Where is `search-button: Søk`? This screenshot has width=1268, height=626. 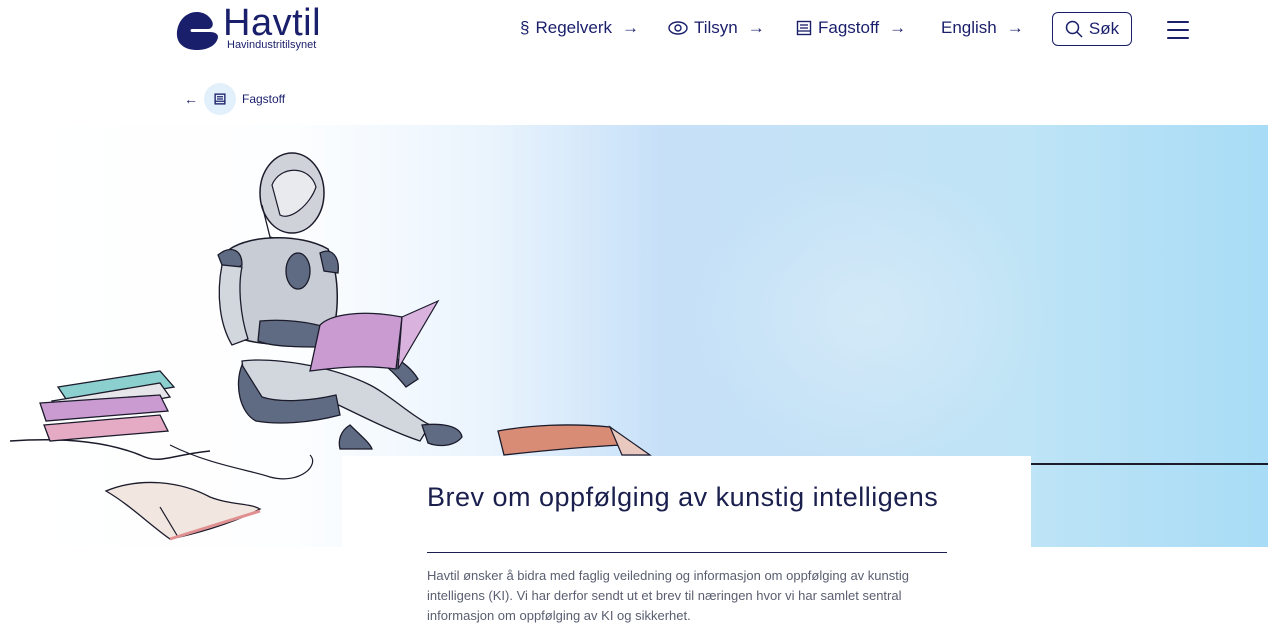 search-button: Søk is located at coordinates (1092, 29).